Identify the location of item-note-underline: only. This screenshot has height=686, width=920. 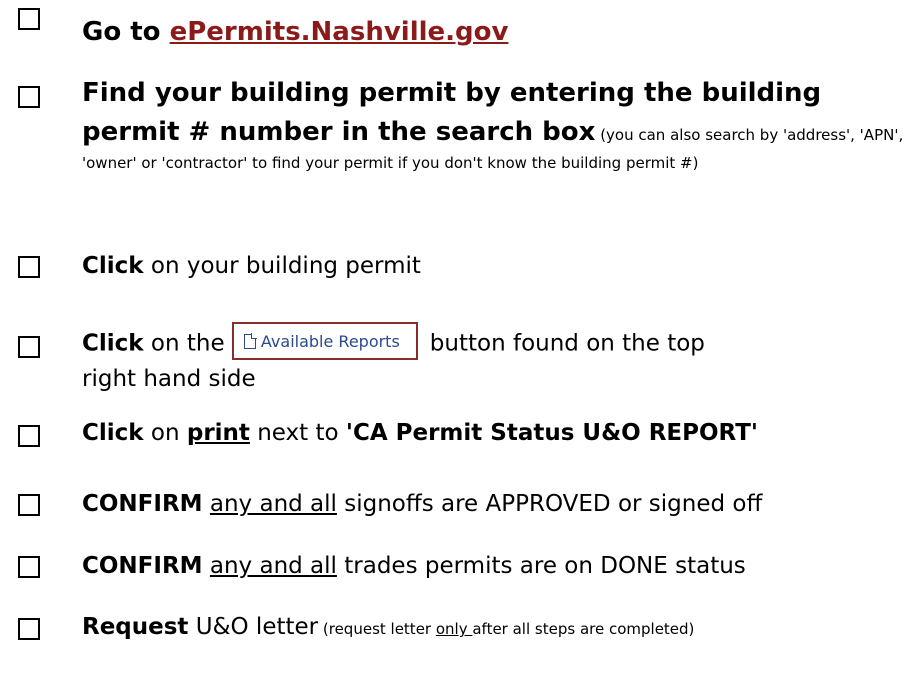
(454, 629).